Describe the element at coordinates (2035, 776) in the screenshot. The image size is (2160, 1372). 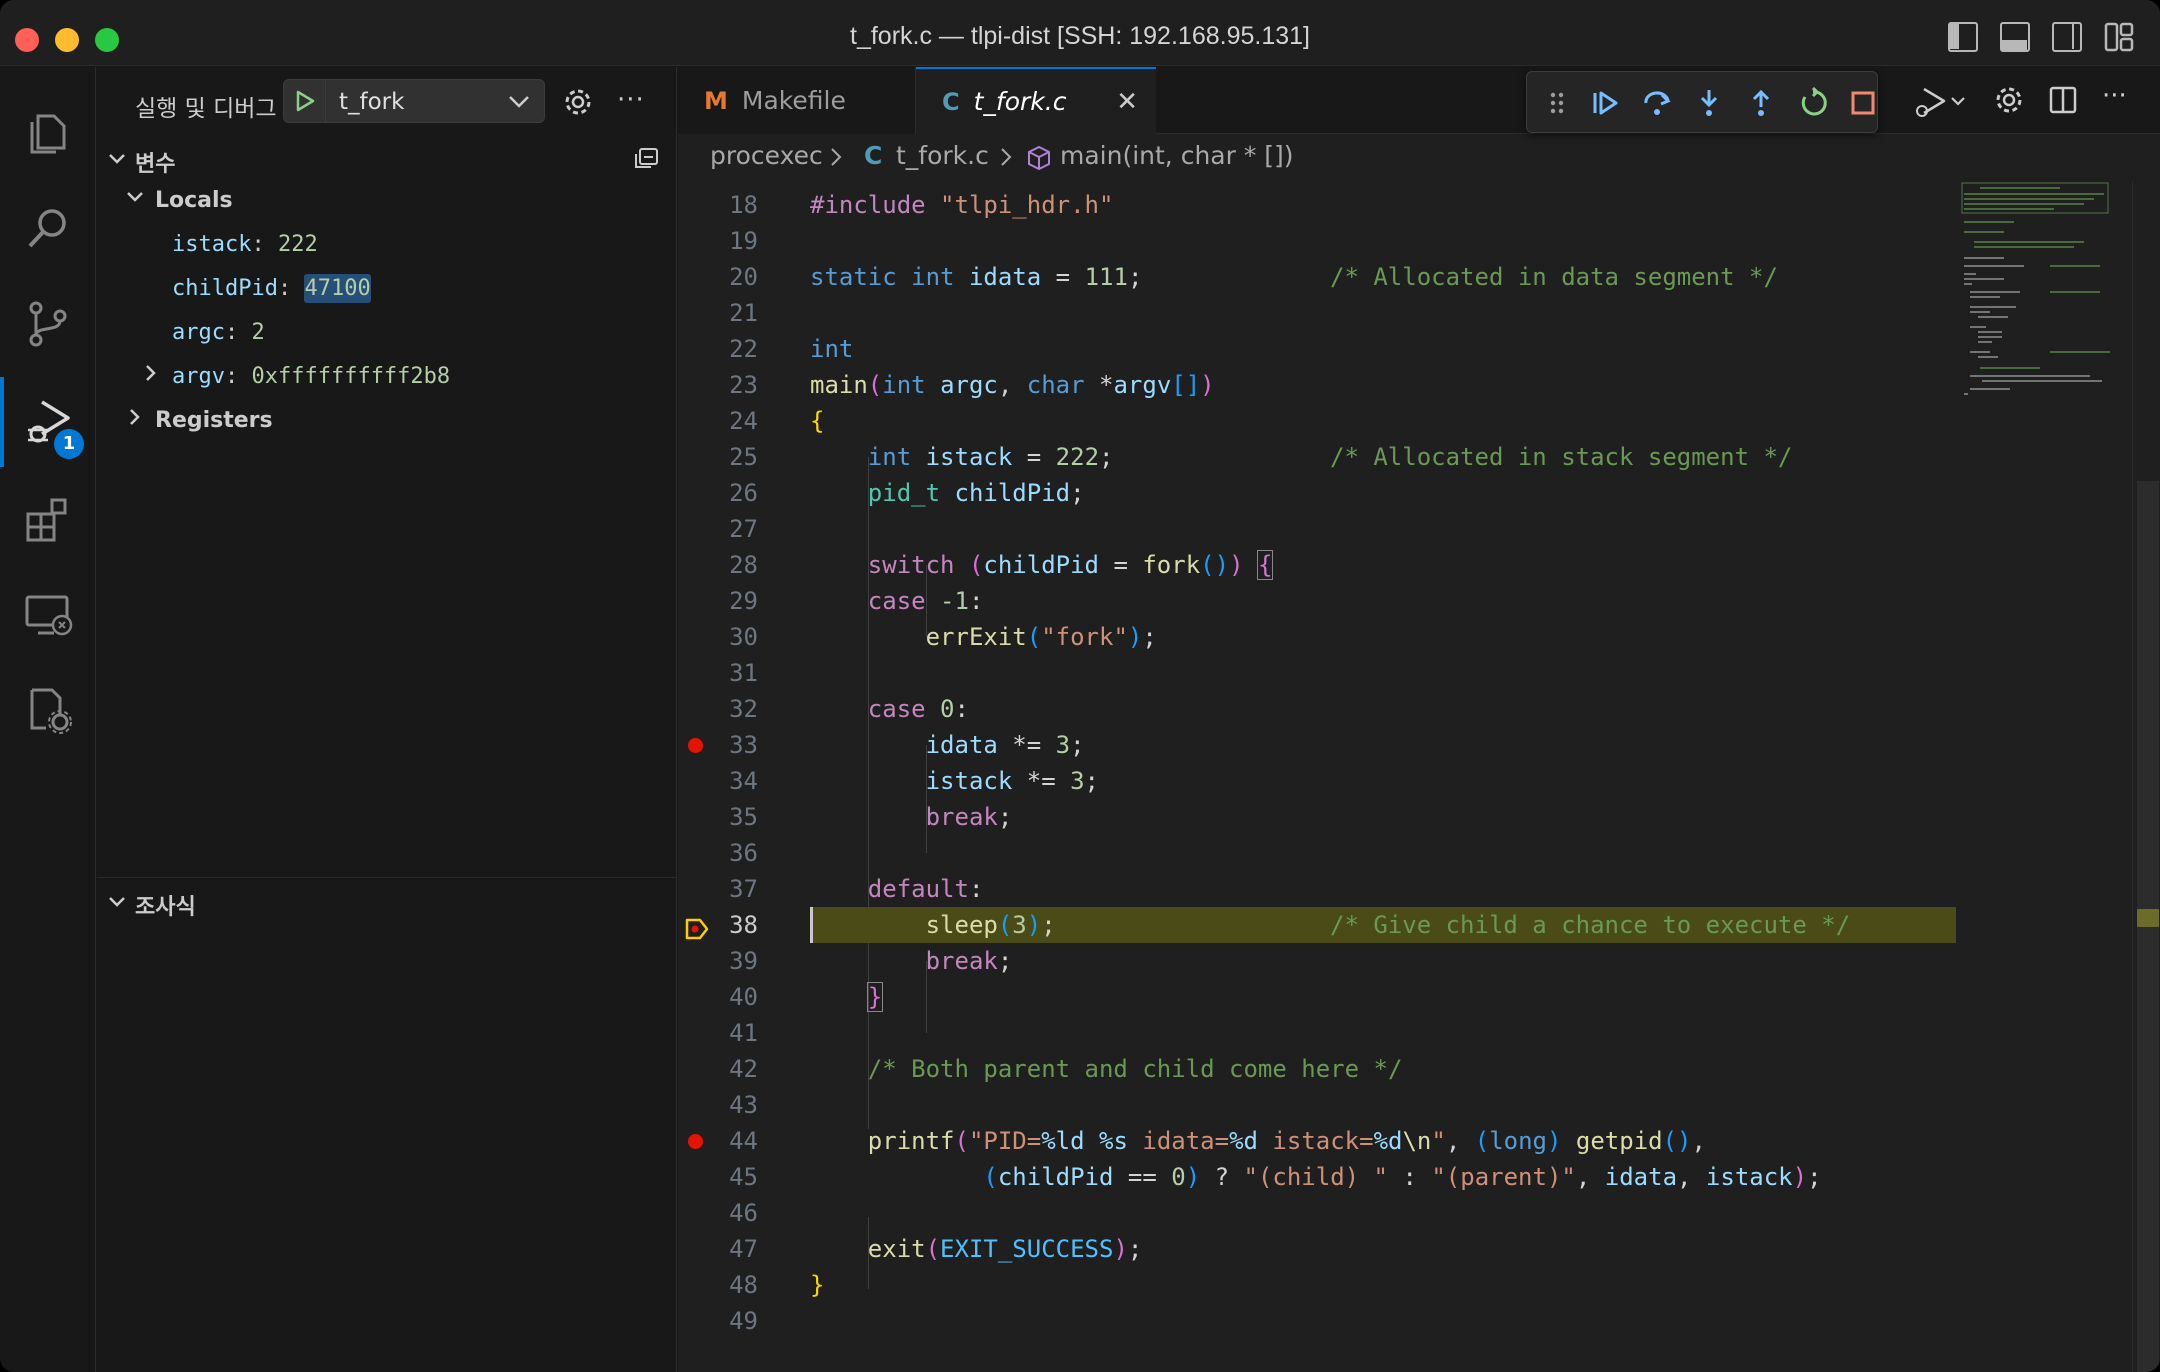
I see `minimap` at that location.